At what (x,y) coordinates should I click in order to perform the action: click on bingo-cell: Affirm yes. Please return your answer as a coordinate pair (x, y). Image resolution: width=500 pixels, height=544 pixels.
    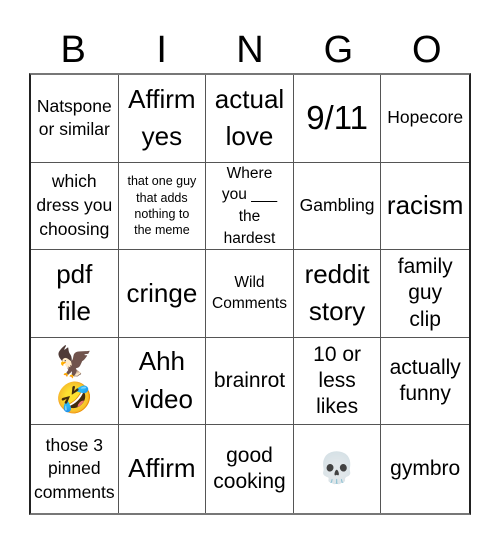
    Looking at the image, I should click on (162, 119).